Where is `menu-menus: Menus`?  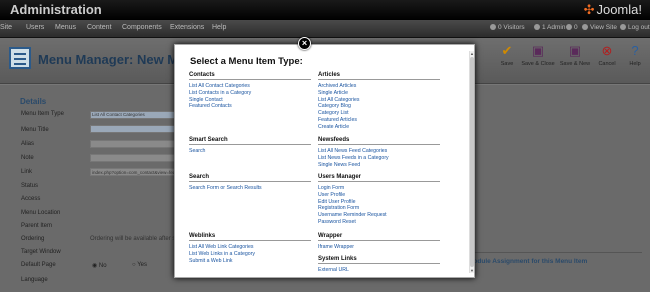 menu-menus: Menus is located at coordinates (65, 27).